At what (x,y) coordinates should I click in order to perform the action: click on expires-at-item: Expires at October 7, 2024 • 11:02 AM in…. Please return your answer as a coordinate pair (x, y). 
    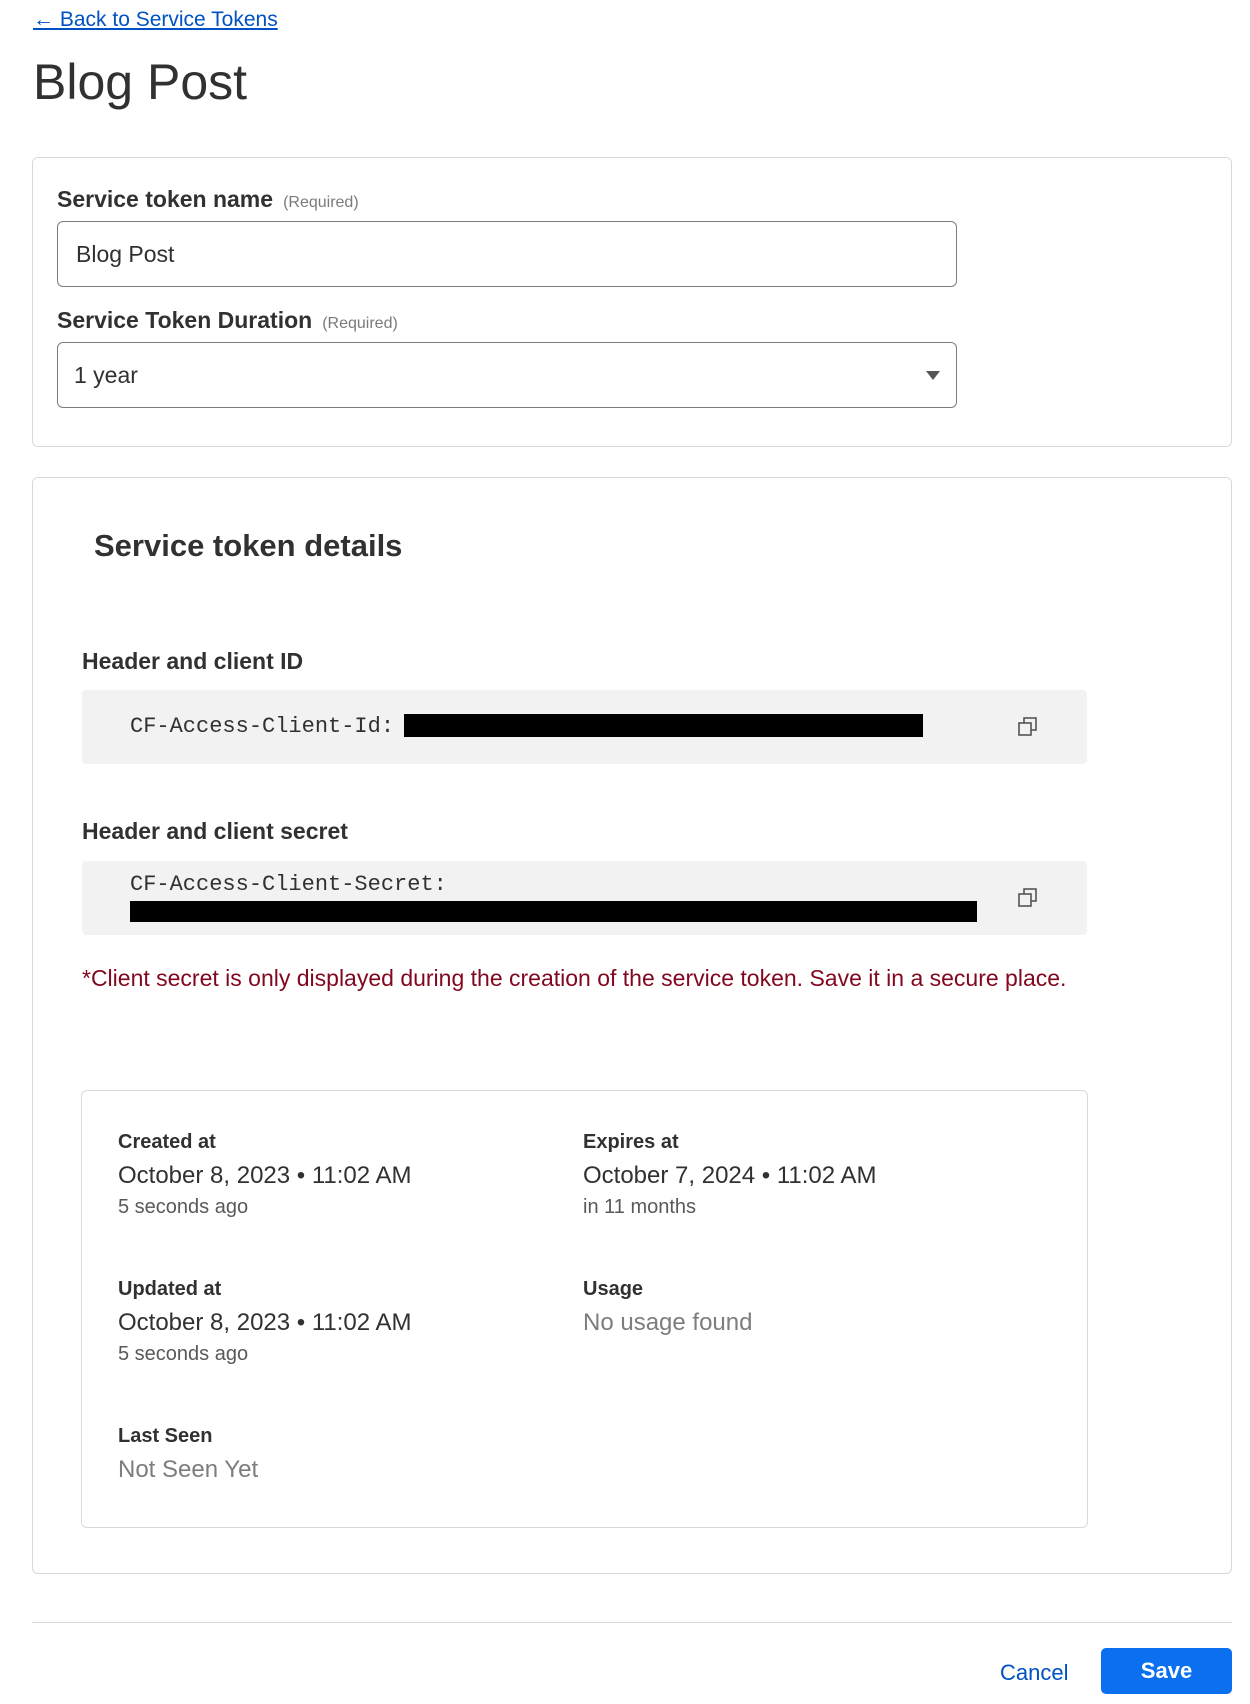
    Looking at the image, I should click on (729, 1175).